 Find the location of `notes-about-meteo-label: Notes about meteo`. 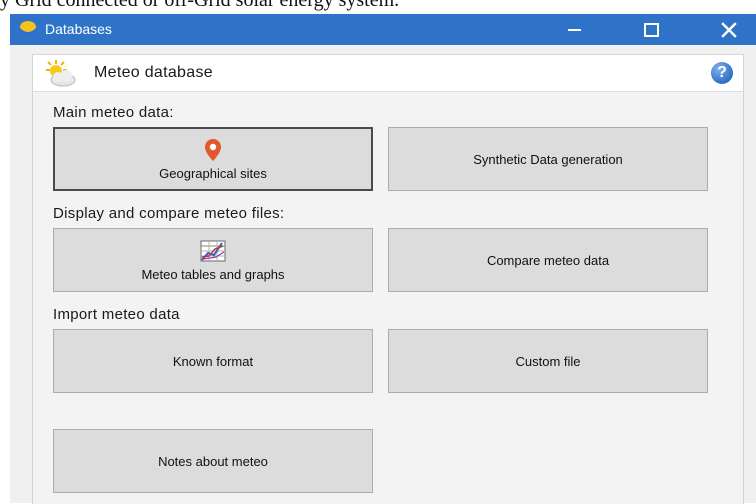

notes-about-meteo-label: Notes about meteo is located at coordinates (213, 461).